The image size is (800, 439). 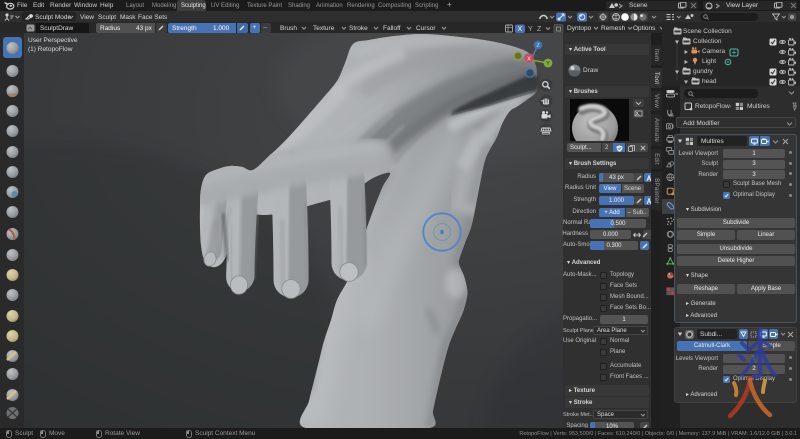 What do you see at coordinates (539, 29) in the screenshot?
I see `svg-text: Z` at bounding box center [539, 29].